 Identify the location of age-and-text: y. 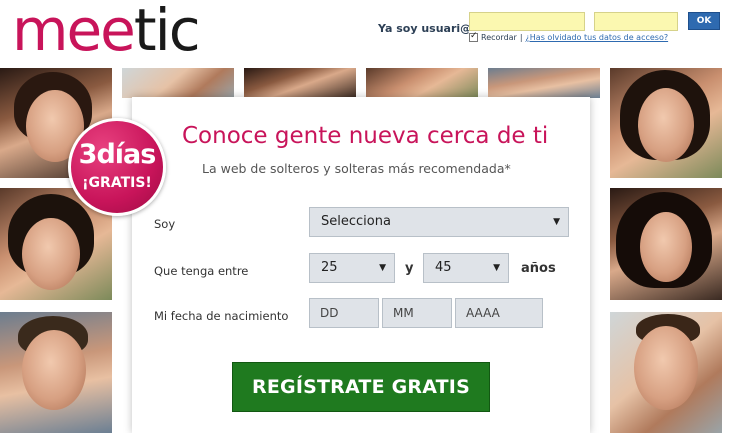
(409, 268).